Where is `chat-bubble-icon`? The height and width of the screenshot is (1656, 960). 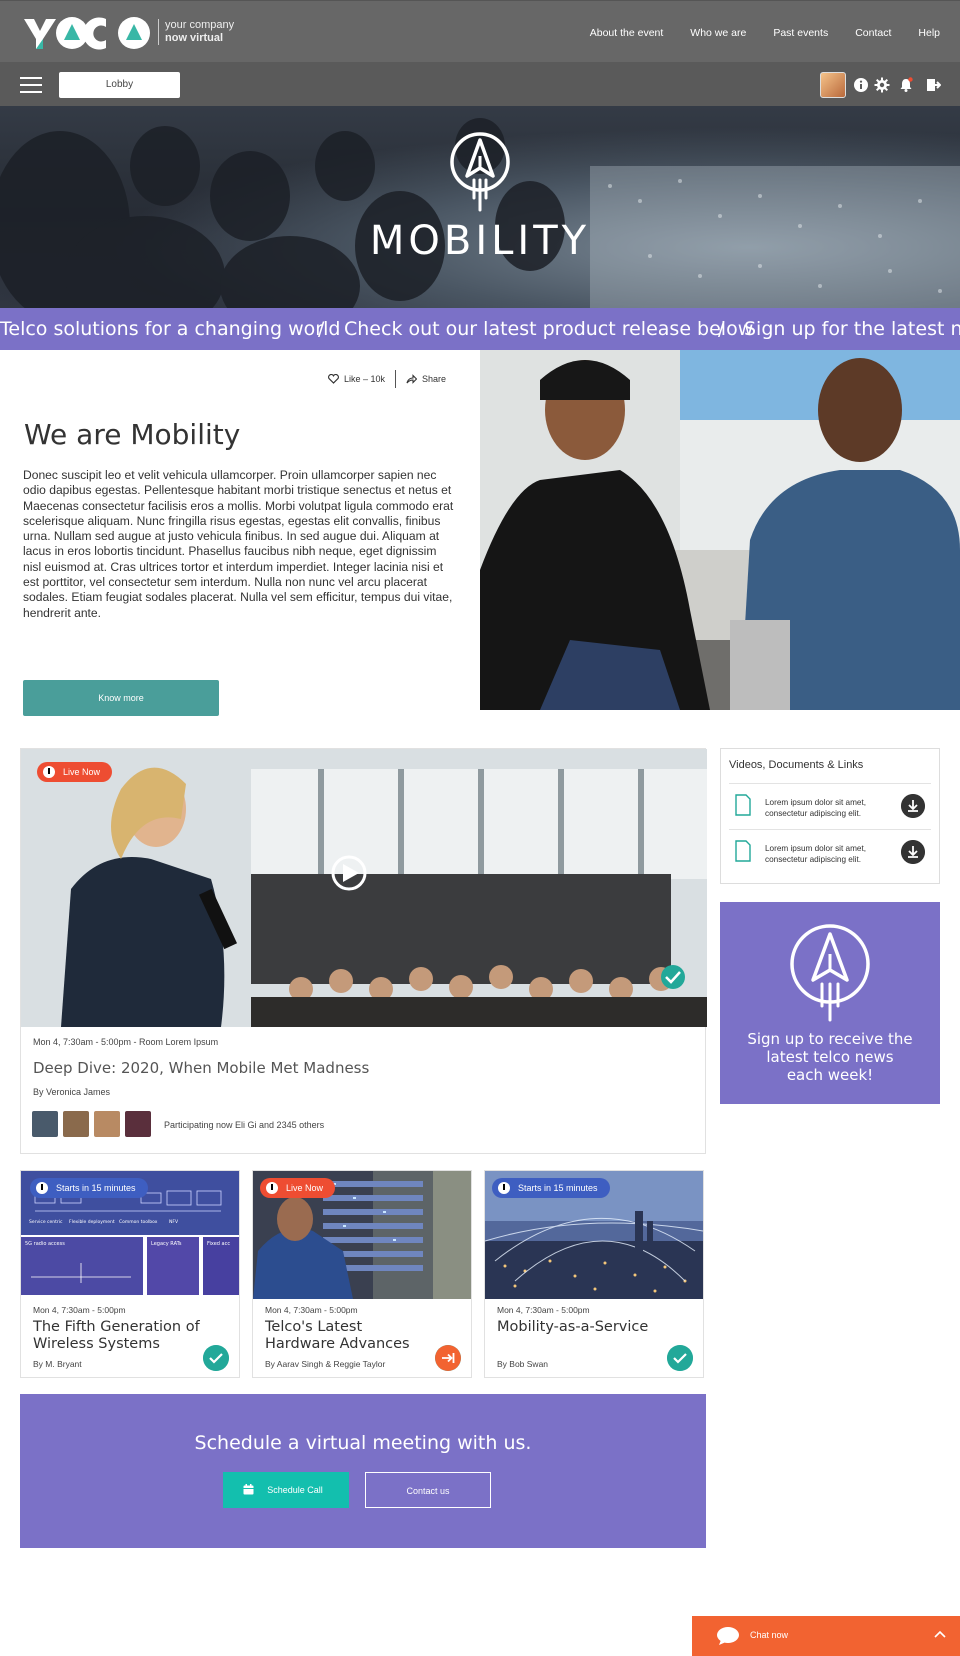
chat-bubble-icon is located at coordinates (728, 1636).